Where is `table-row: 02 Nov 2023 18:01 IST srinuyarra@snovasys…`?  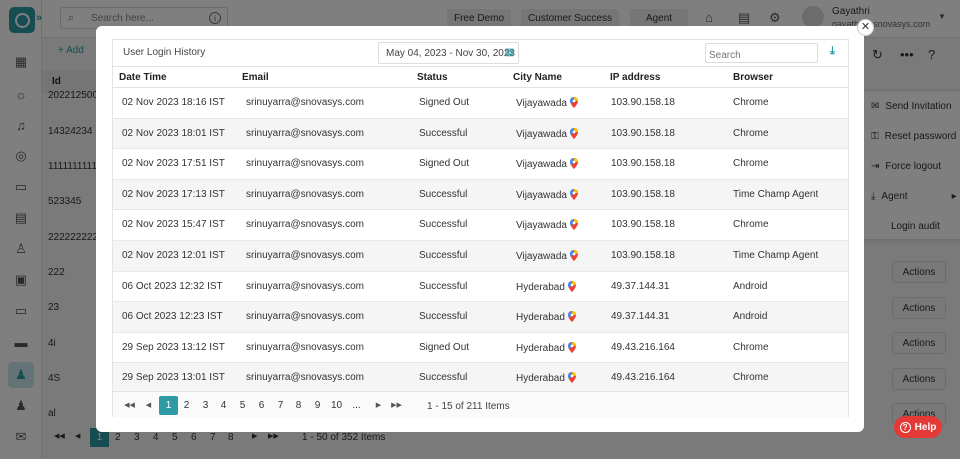 table-row: 02 Nov 2023 18:01 IST srinuyarra@snovasys… is located at coordinates (480, 134).